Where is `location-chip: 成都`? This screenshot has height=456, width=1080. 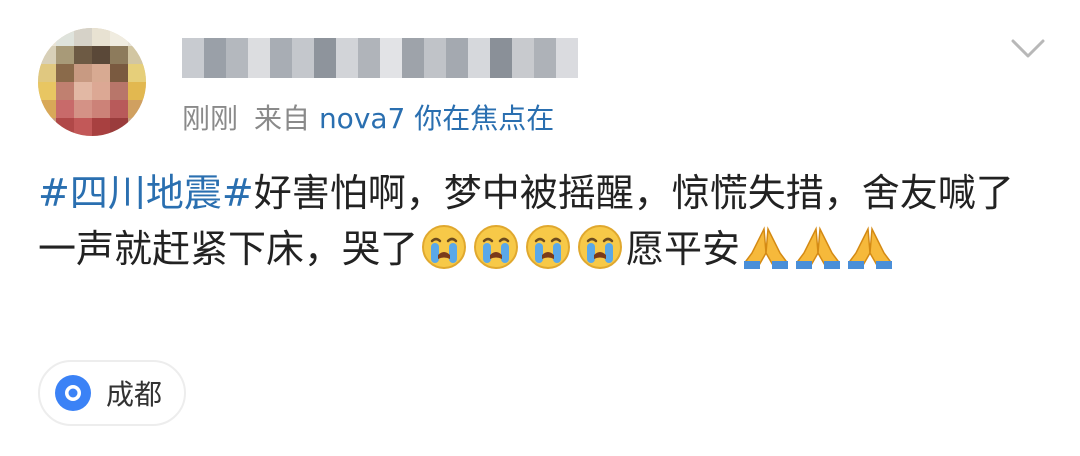
location-chip: 成都 is located at coordinates (112, 393).